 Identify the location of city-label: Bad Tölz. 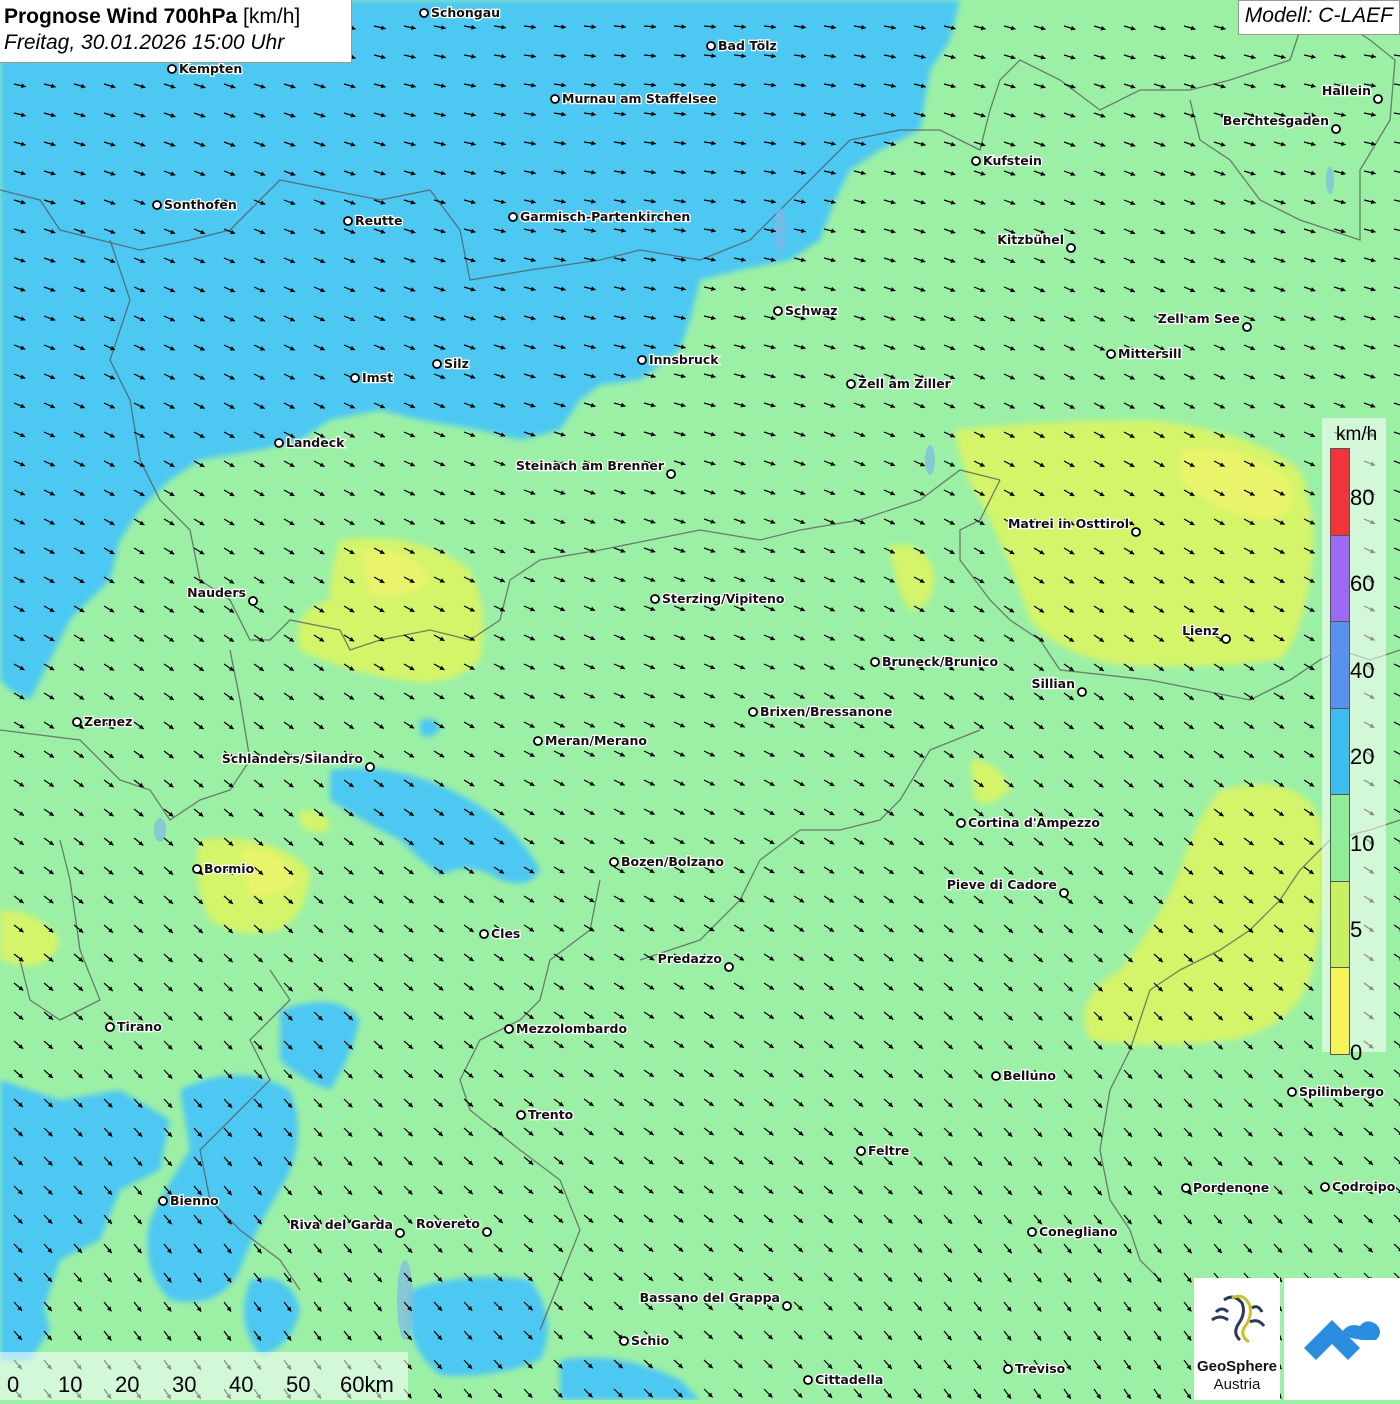
(747, 45).